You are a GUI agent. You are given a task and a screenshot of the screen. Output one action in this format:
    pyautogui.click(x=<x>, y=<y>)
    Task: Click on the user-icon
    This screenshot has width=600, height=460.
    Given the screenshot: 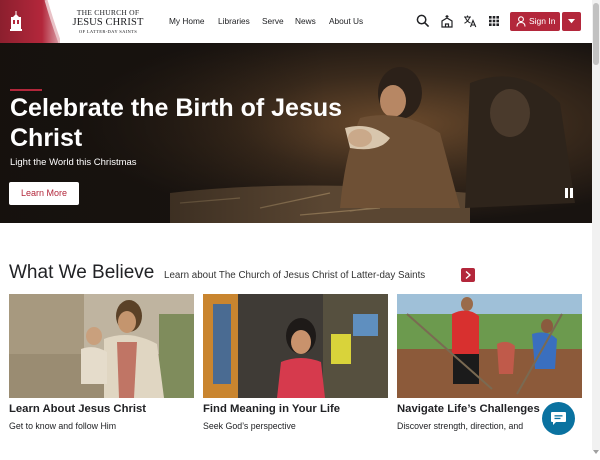 What is the action you would take?
    pyautogui.click(x=521, y=21)
    